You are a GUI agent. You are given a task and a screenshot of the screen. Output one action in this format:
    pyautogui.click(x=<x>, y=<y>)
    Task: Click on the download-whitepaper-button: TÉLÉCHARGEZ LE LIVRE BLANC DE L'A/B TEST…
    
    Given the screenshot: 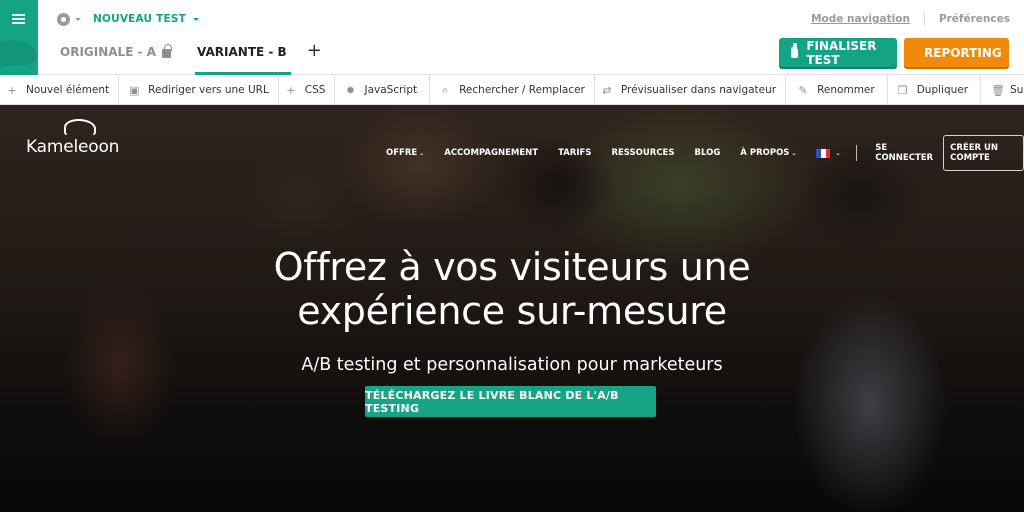 What is the action you would take?
    pyautogui.click(x=510, y=401)
    